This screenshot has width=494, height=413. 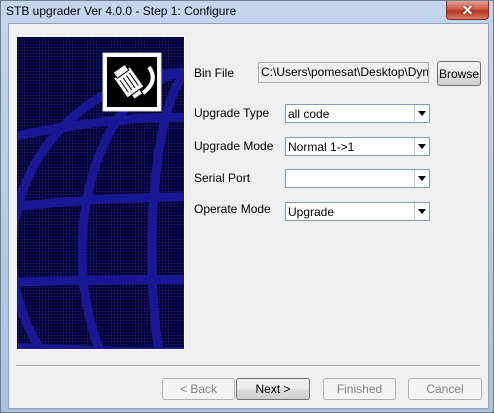 I want to click on back-button: < Back, so click(x=198, y=389).